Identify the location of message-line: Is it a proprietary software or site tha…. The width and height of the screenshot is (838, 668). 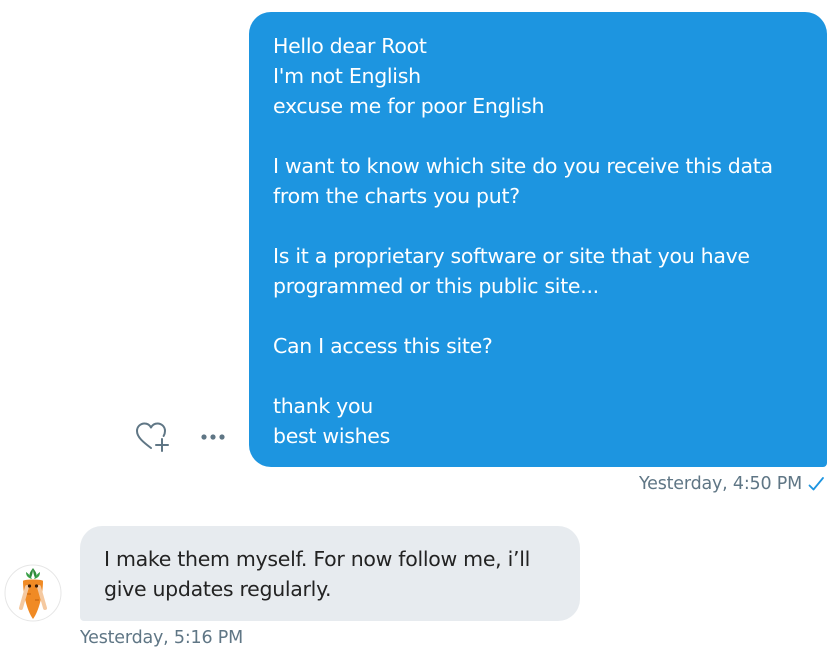
(511, 256).